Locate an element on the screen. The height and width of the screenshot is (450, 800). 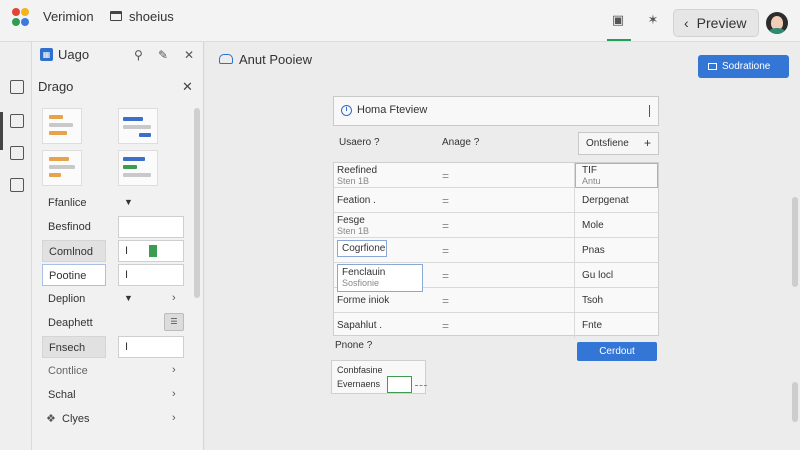
plus-icon: + is located at coordinates (647, 143).